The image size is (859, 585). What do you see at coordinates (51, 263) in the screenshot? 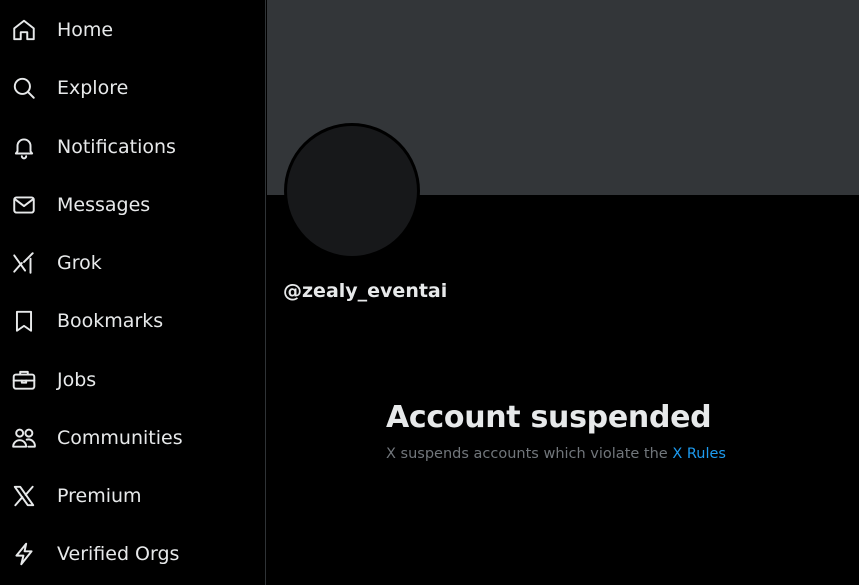
I see `sidebar-item-grok: Grok` at bounding box center [51, 263].